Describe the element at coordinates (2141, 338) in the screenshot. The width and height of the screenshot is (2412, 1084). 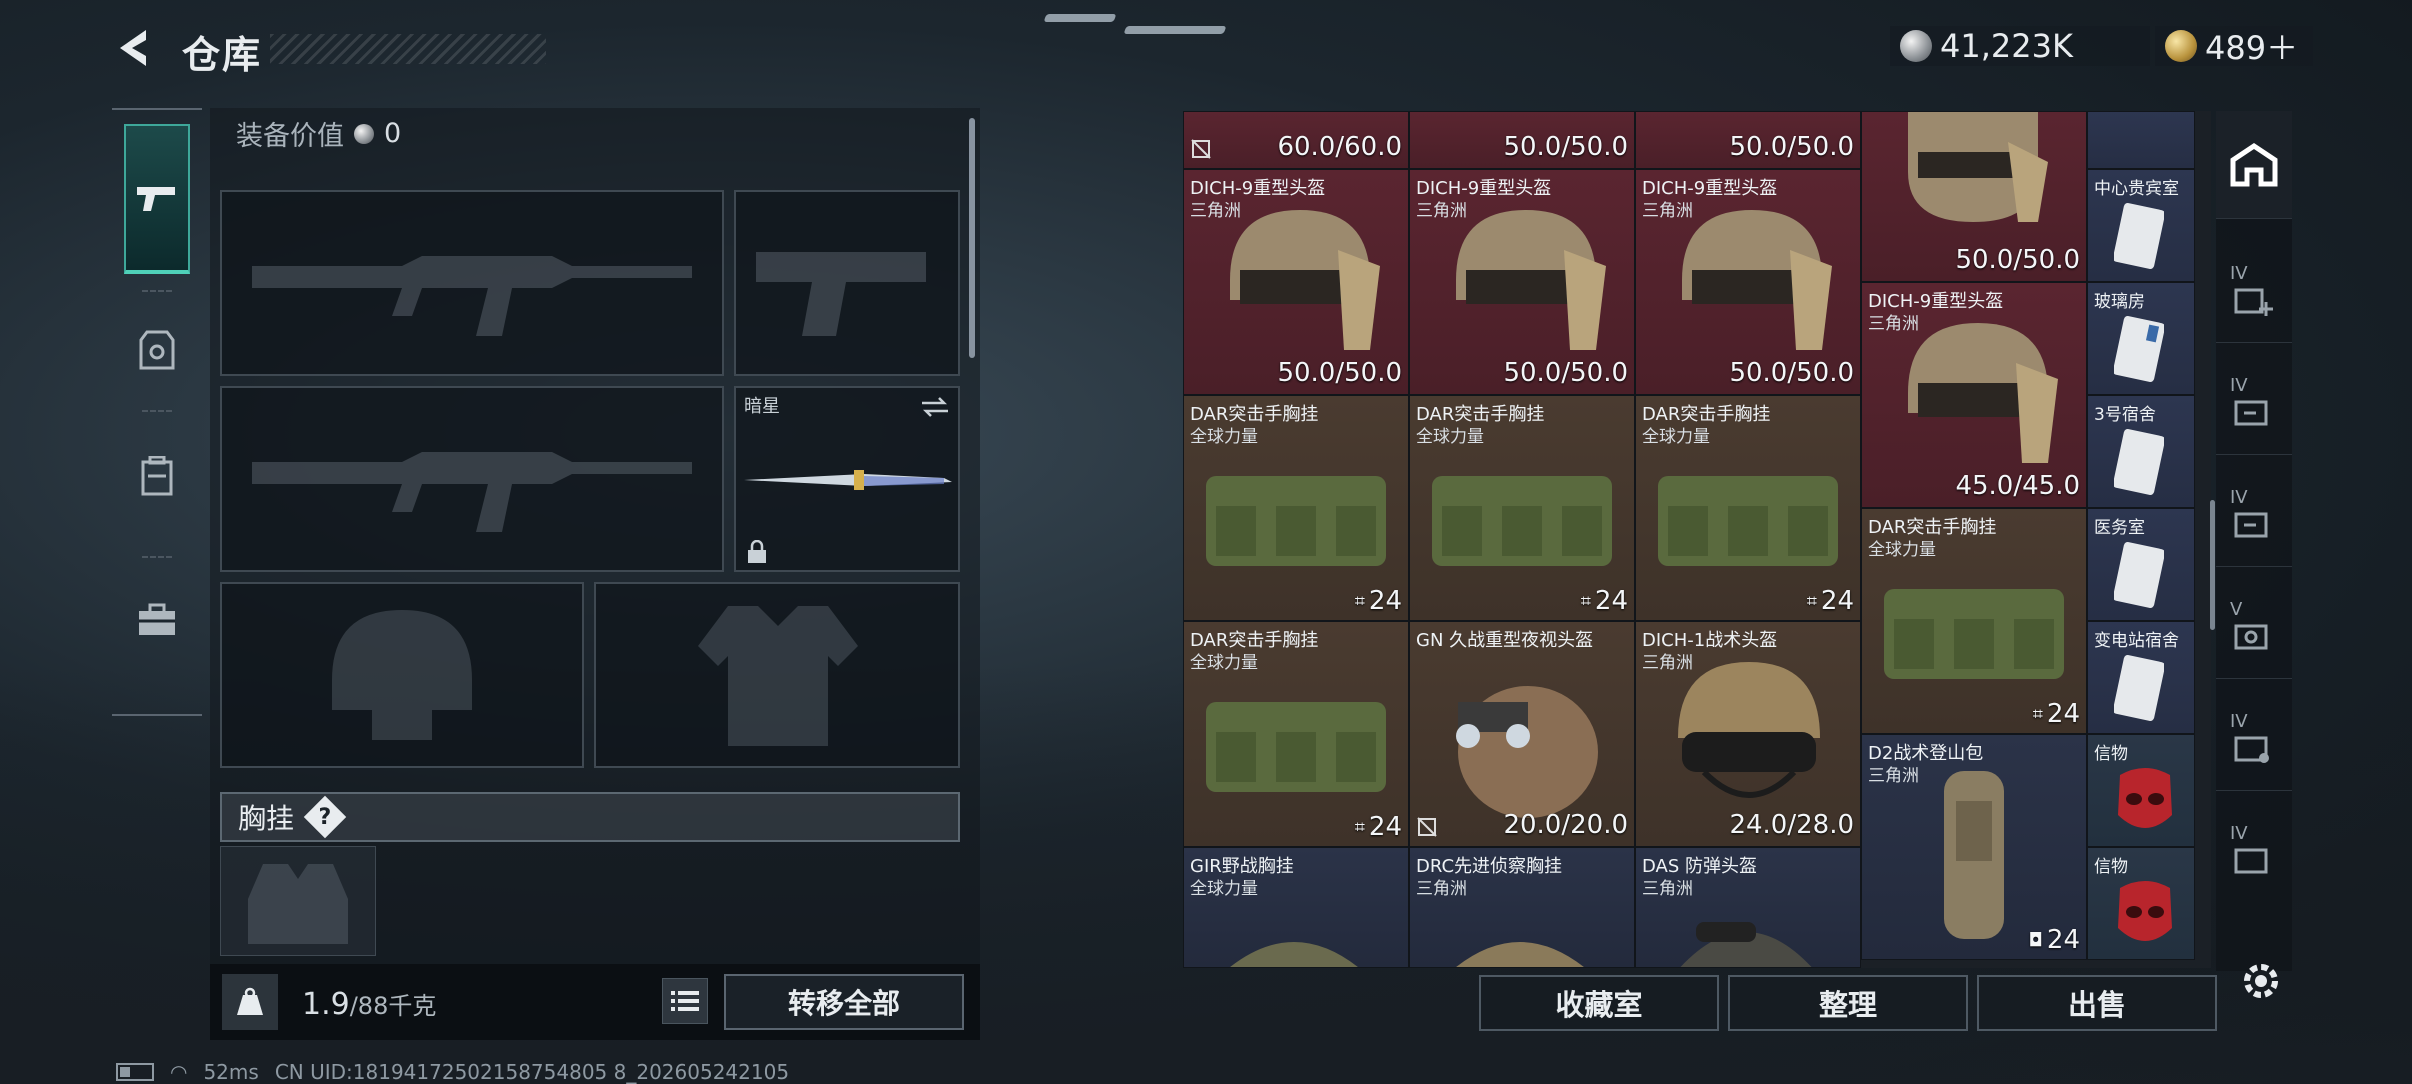
I see `stash-key: 玻璃房` at that location.